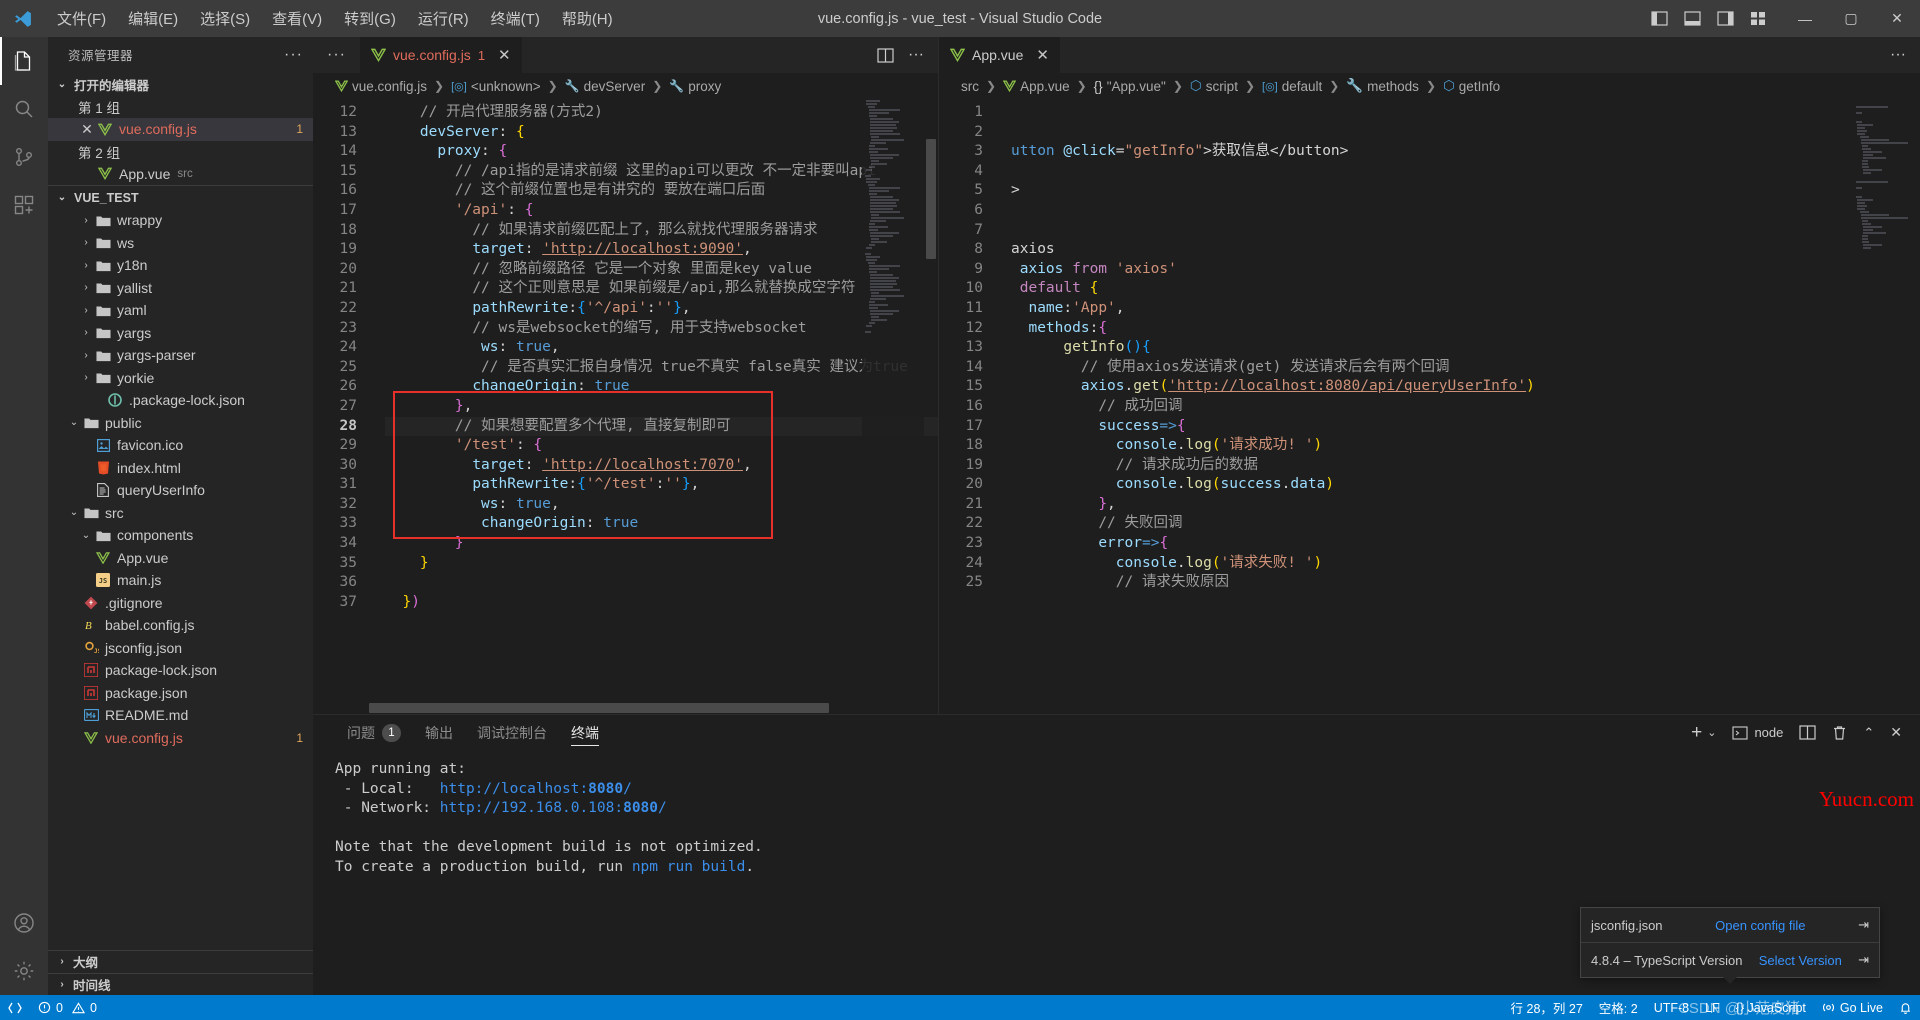 The width and height of the screenshot is (1920, 1020). I want to click on pin-icon: ⇥, so click(1863, 960).